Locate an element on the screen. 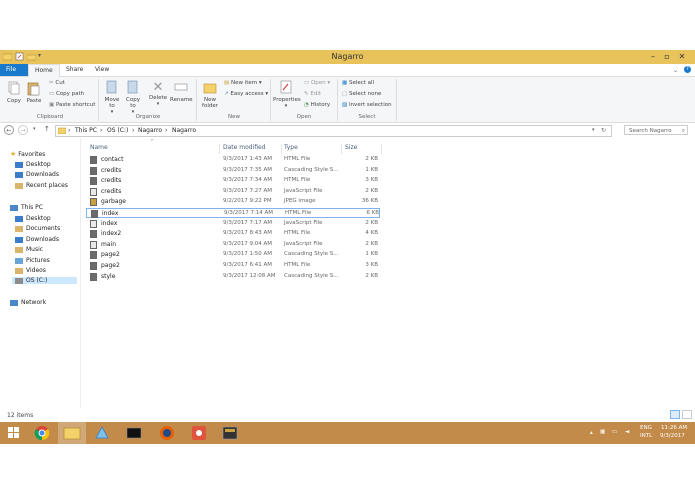 This screenshot has width=695, height=494. terminal-taskbar-button is located at coordinates (134, 433).